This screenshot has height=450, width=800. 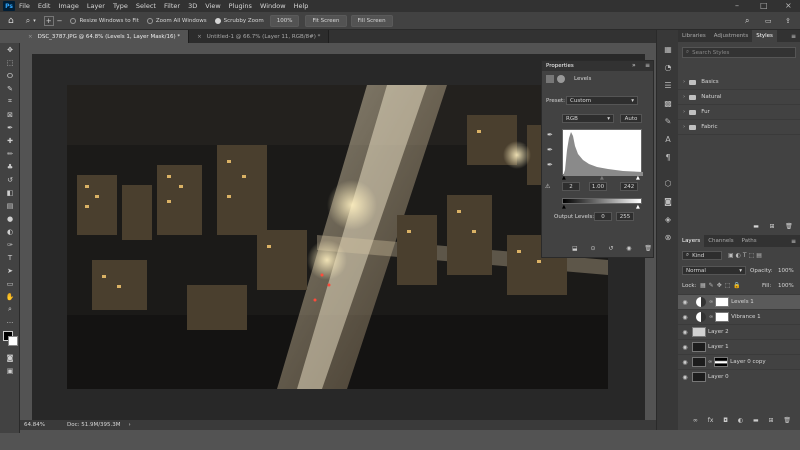 I want to click on menu-type: Type, so click(x=120, y=6).